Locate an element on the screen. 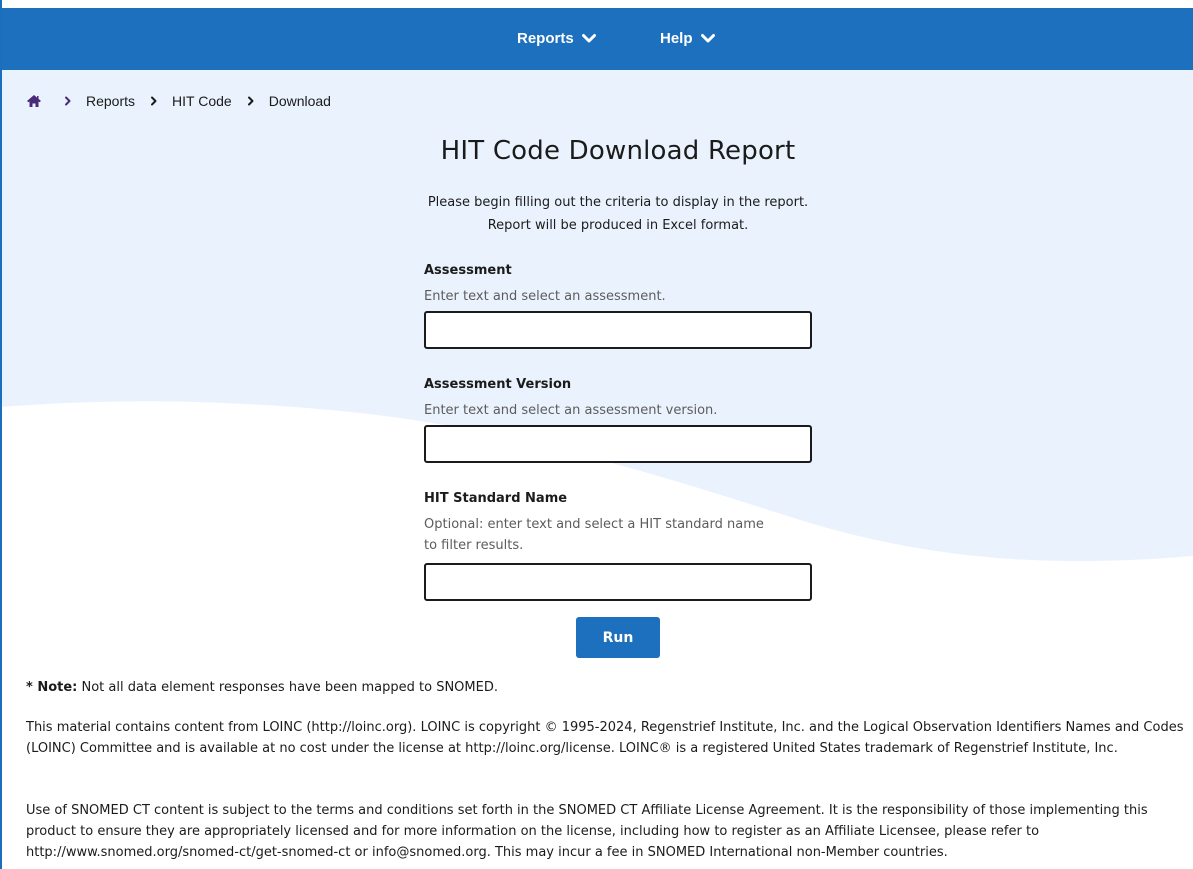 This screenshot has height=869, width=1193. breadcrumb-download: Download is located at coordinates (299, 101).